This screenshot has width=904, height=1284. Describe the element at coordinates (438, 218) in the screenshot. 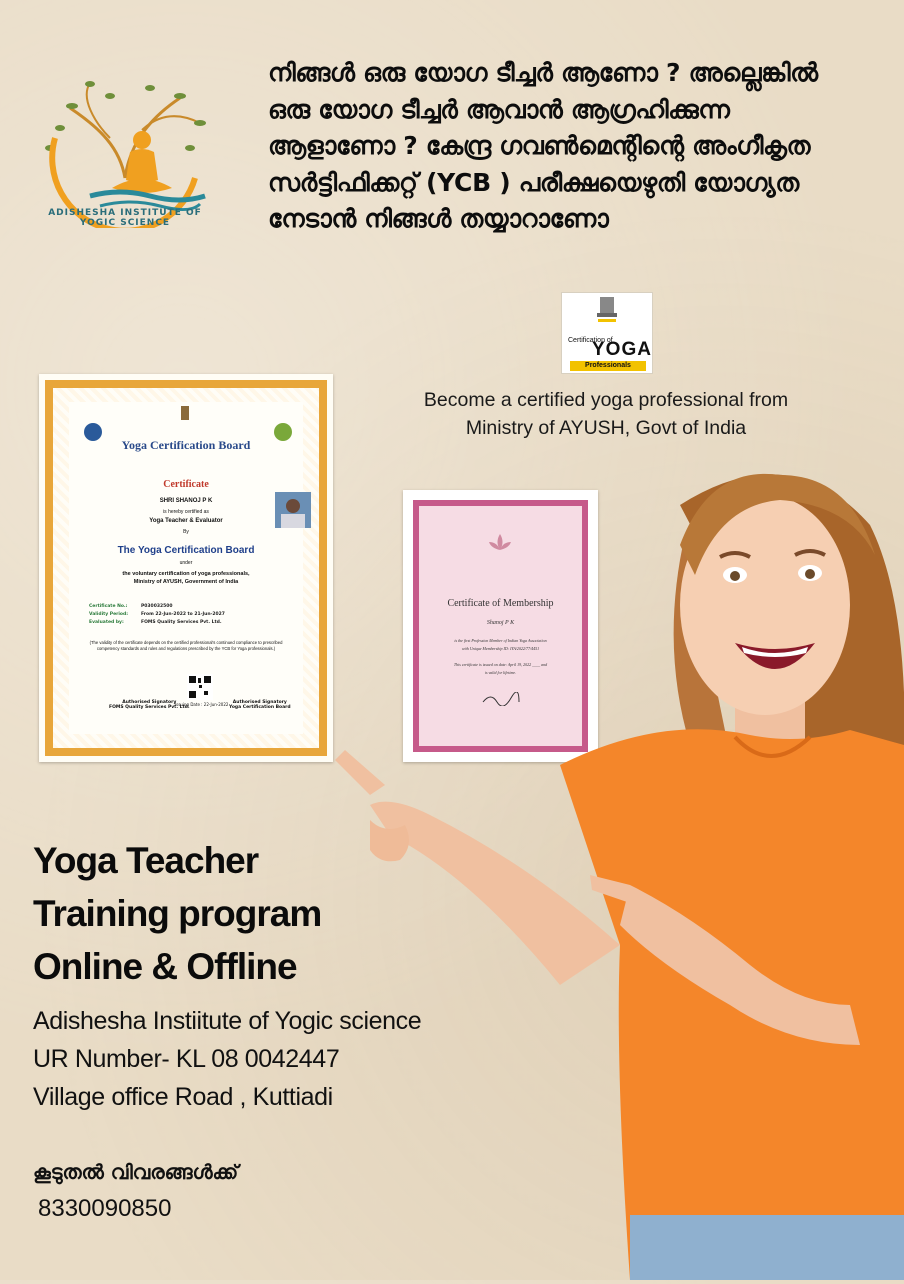

I see `headline-line: നേടാൻ നിങ്ങൾ തയ്യാറാണോ` at that location.